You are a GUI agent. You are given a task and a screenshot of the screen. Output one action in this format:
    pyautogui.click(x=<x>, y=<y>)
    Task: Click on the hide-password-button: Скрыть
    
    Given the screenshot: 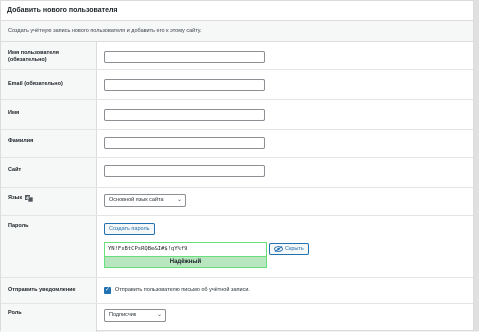 What is the action you would take?
    pyautogui.click(x=289, y=249)
    